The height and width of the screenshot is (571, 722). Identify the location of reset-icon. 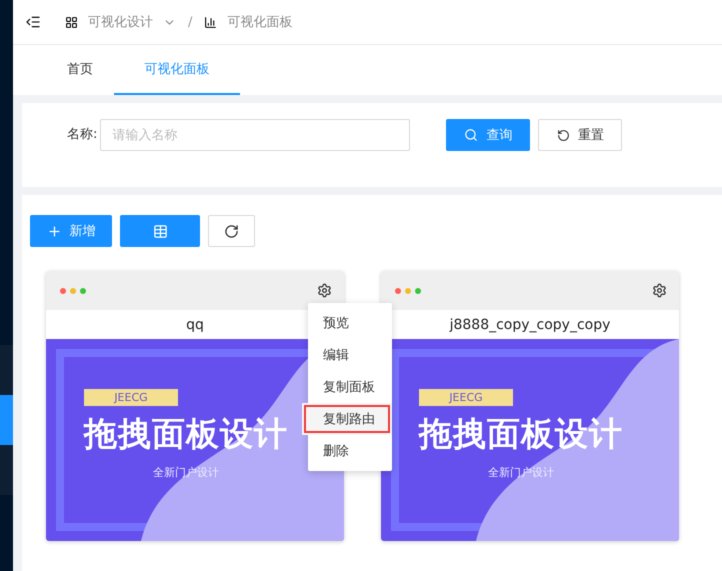
(563, 135).